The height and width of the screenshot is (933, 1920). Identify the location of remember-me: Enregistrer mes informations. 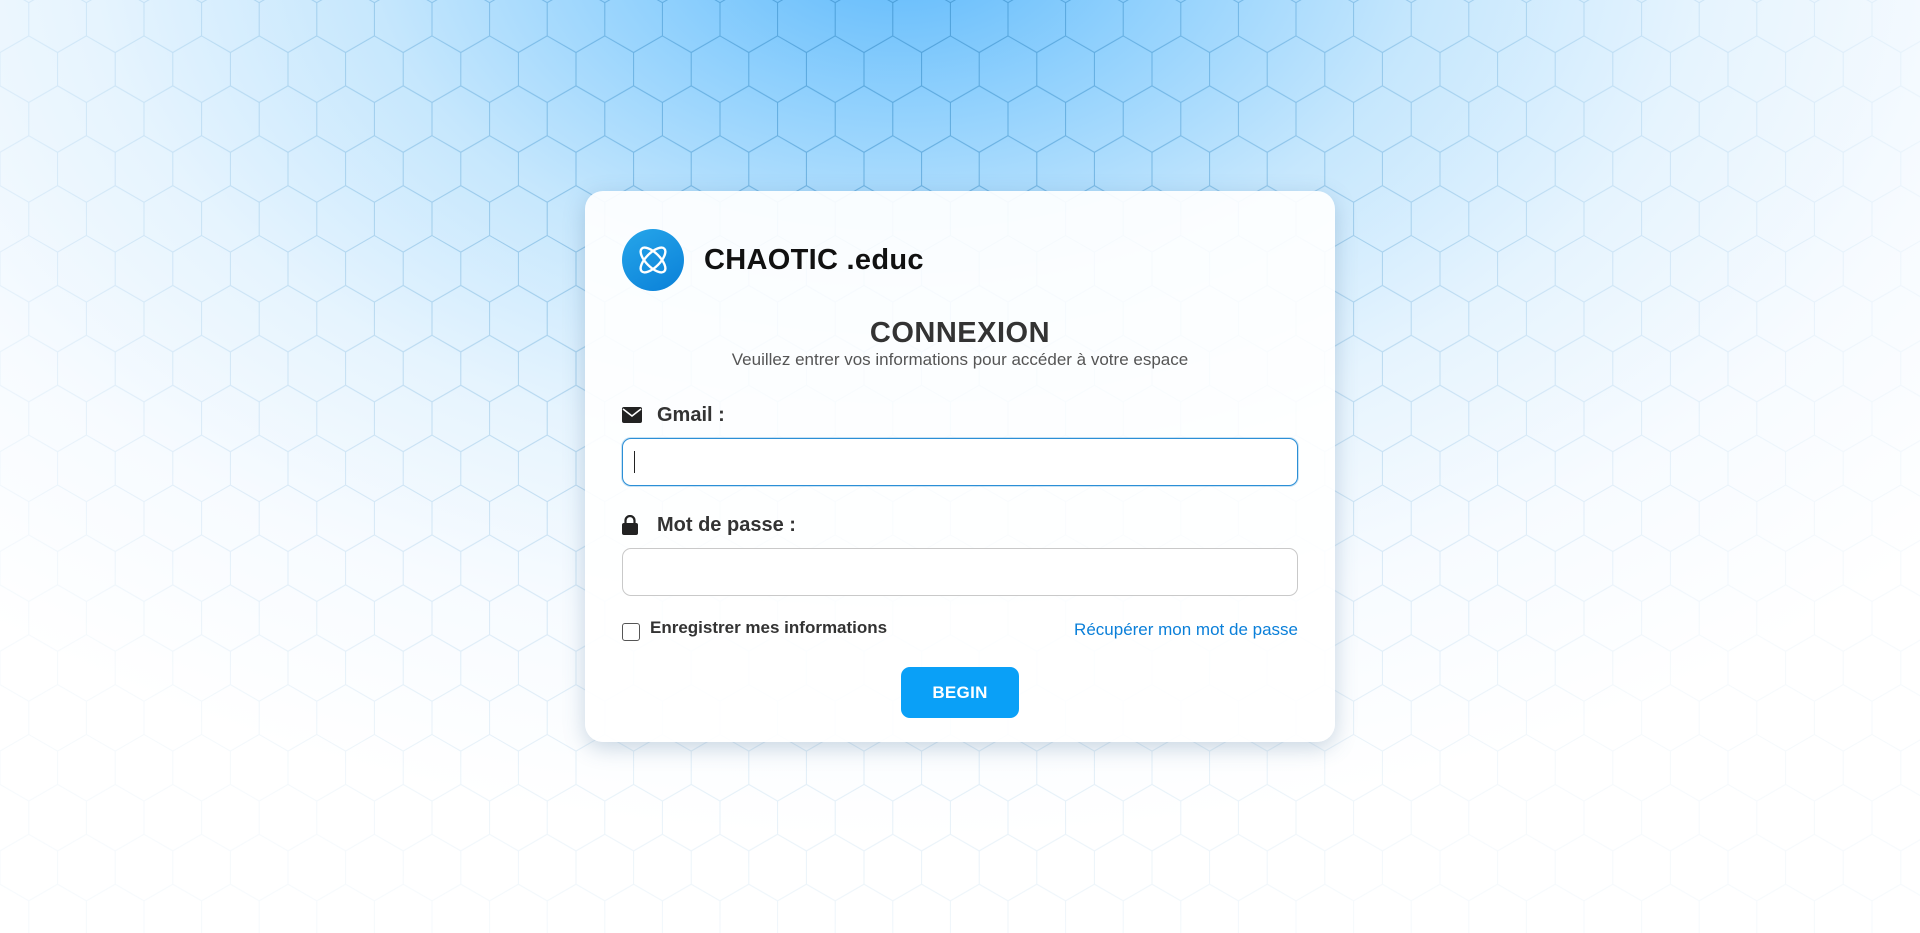
(754, 629).